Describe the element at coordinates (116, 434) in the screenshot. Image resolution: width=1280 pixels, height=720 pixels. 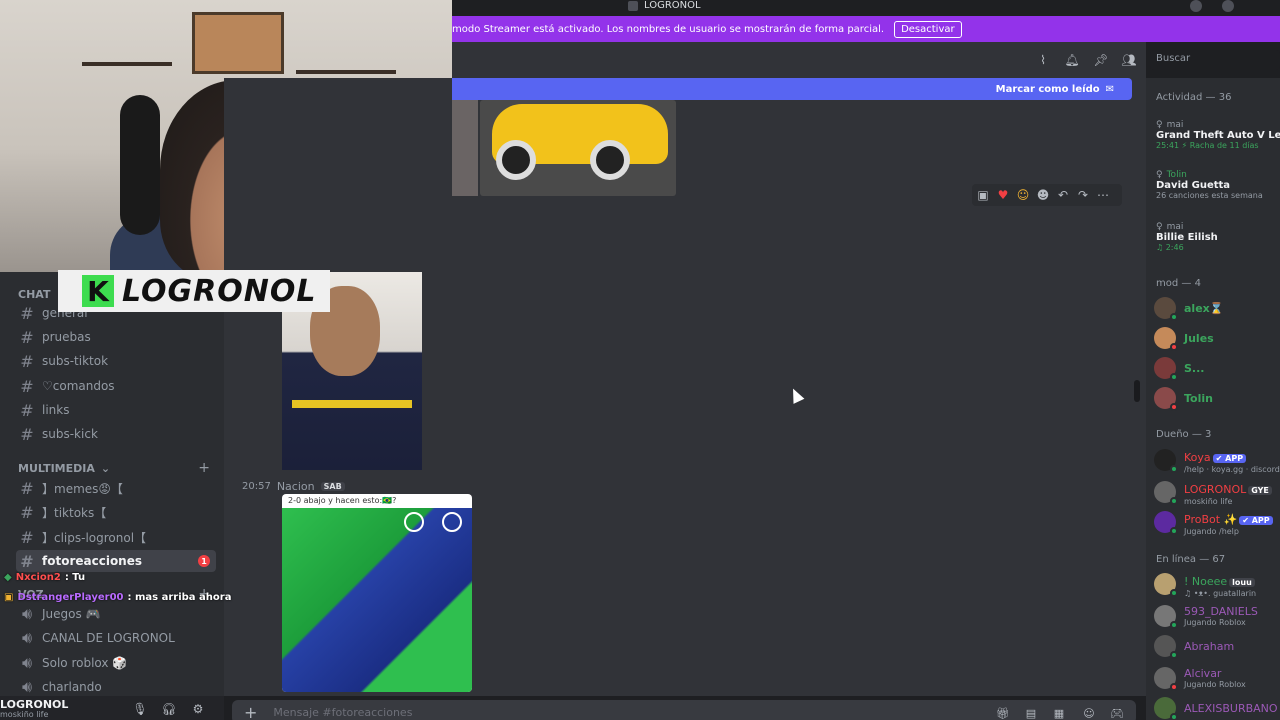
I see `channel-subs-kick: # subs-kick` at that location.